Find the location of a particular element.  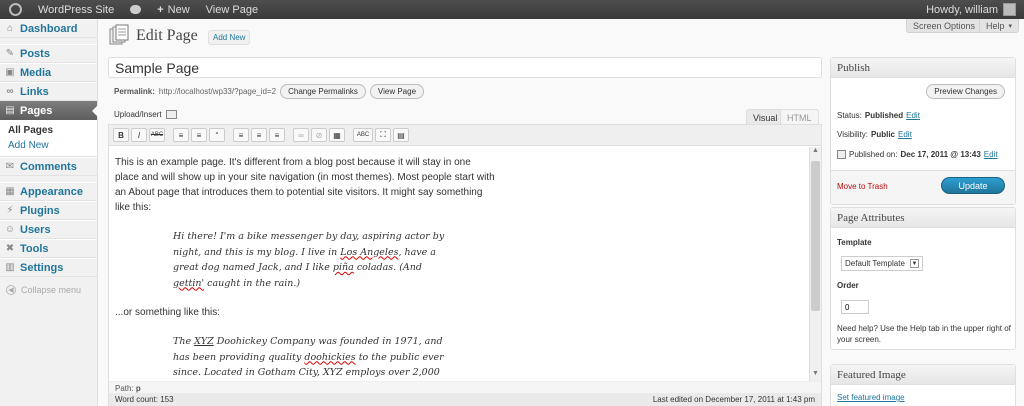

permalink-label: Permalink: is located at coordinates (134, 91).